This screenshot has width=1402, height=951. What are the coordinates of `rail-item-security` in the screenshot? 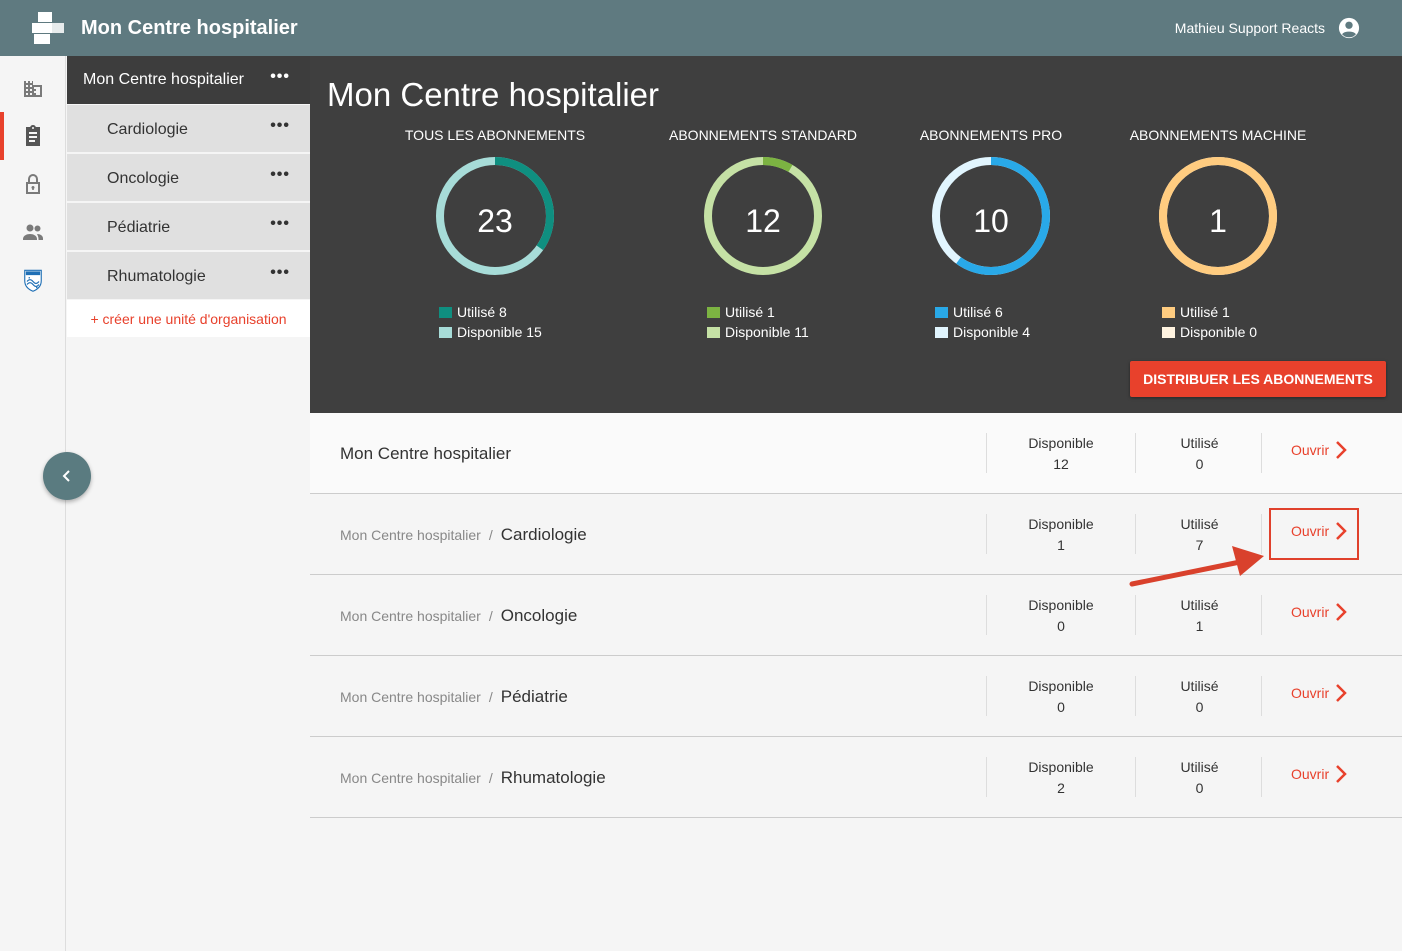 It's located at (33, 184).